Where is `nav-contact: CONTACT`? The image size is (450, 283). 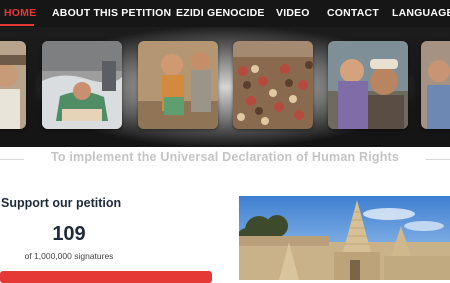
nav-contact: CONTACT is located at coordinates (353, 13).